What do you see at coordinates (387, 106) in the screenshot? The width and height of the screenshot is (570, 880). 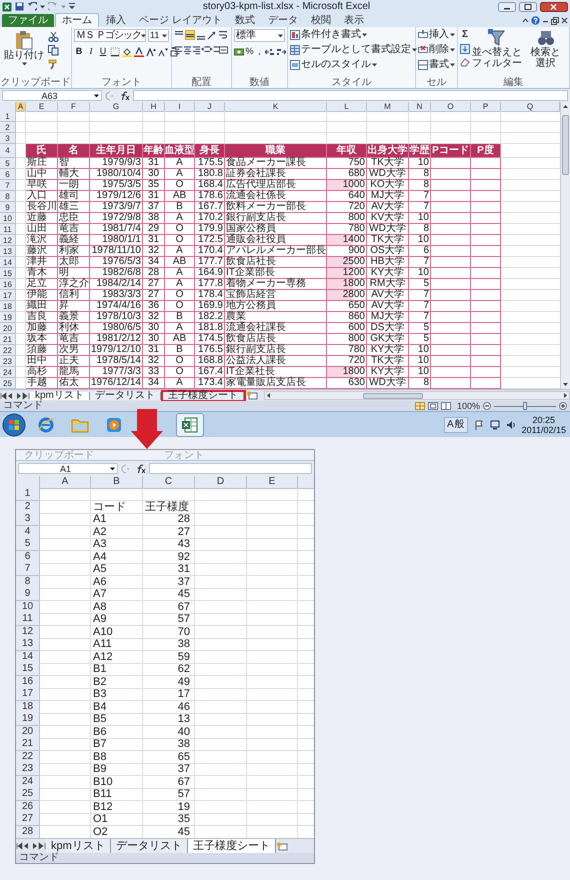 I see `column-header: M` at bounding box center [387, 106].